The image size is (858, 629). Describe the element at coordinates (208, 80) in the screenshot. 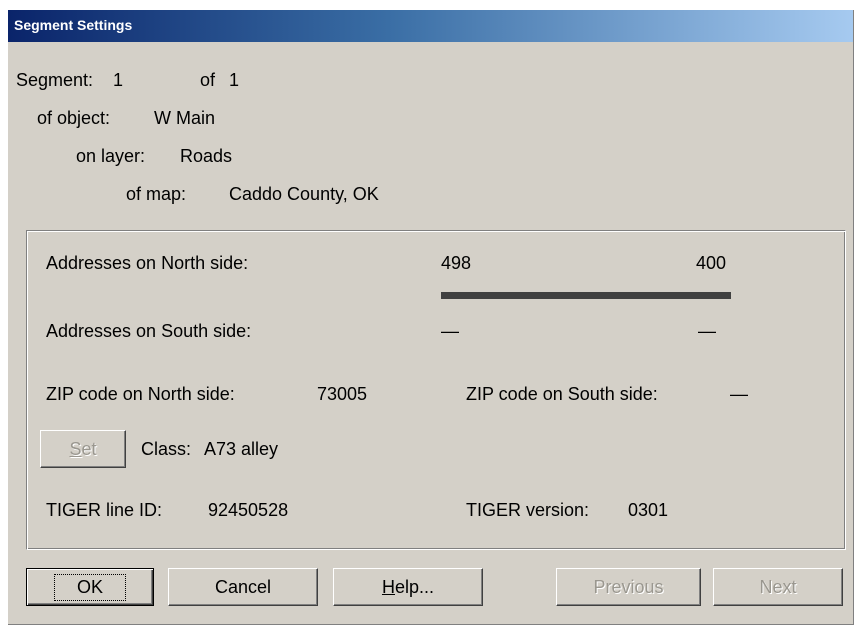

I see `segment-of-label: of` at that location.